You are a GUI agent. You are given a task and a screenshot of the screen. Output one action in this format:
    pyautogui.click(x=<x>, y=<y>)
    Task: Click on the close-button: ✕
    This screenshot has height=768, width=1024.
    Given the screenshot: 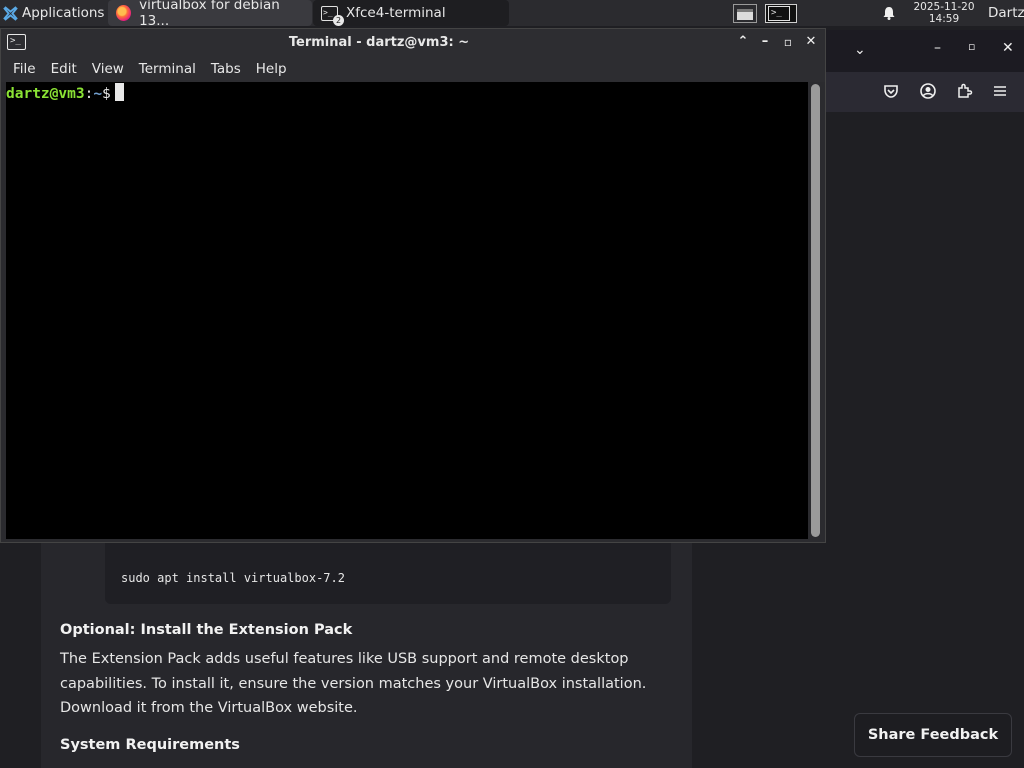 What is the action you would take?
    pyautogui.click(x=811, y=42)
    